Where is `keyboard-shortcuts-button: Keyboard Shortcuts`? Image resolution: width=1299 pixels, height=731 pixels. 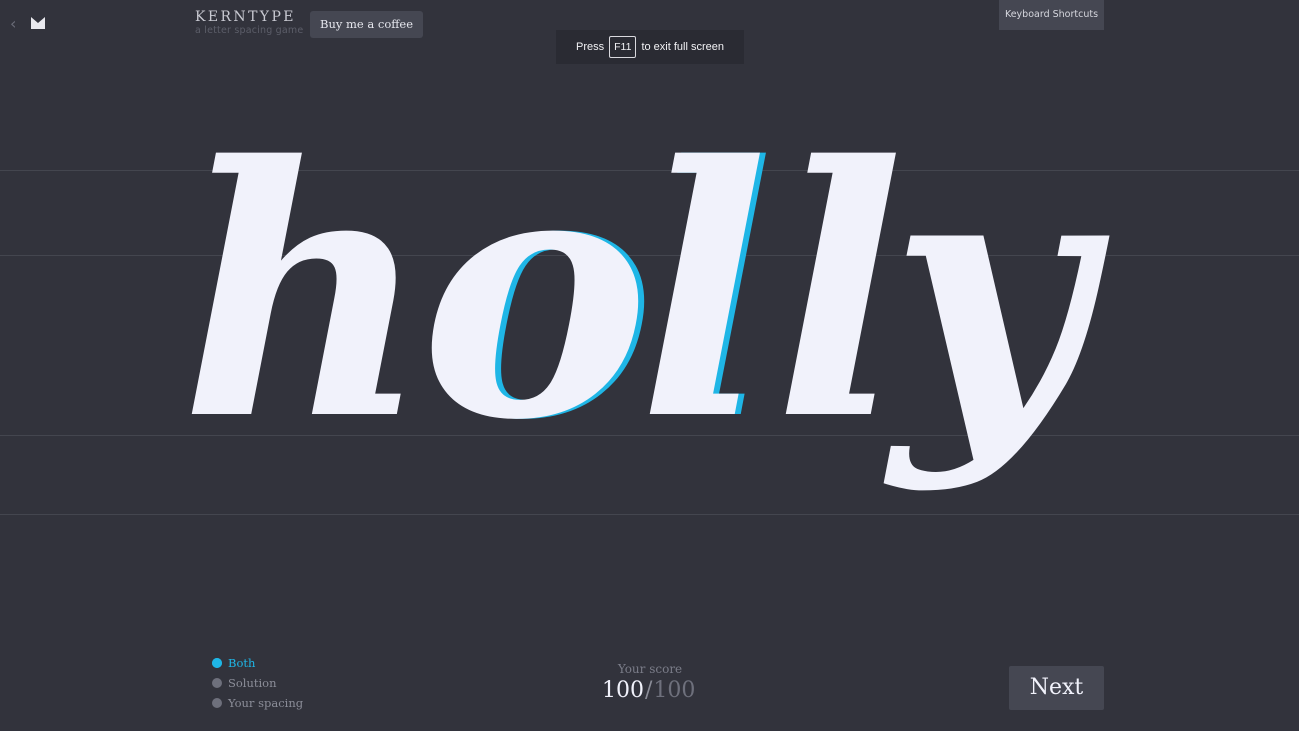
keyboard-shortcuts-button: Keyboard Shortcuts is located at coordinates (1051, 15).